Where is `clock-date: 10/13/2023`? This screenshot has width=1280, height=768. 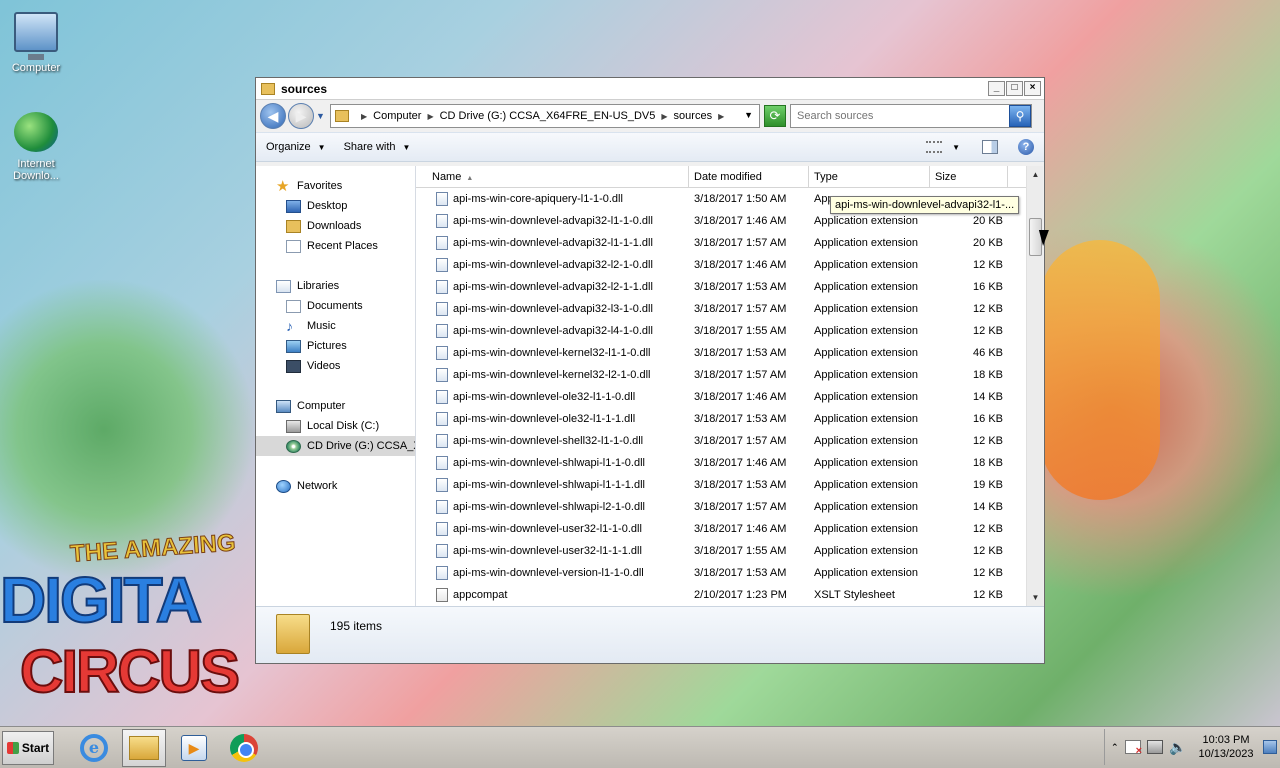 clock-date: 10/13/2023 is located at coordinates (1226, 754).